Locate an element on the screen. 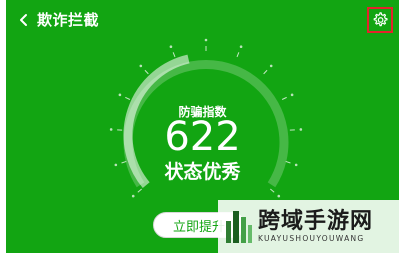 This screenshot has height=253, width=405. score-value: 622 is located at coordinates (202, 137).